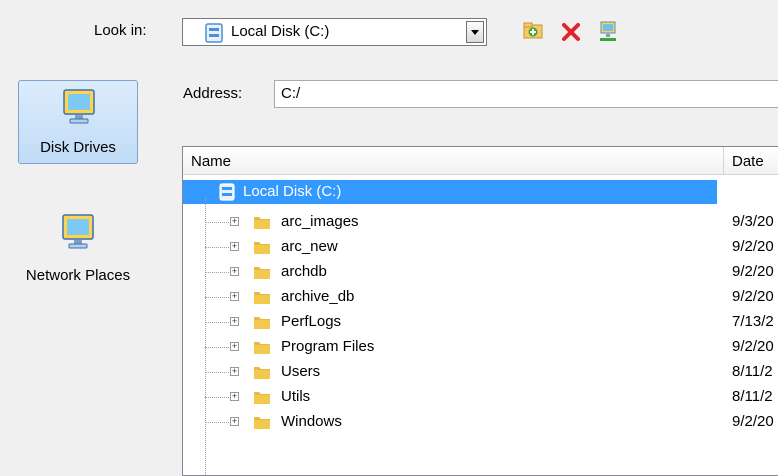  What do you see at coordinates (311, 321) in the screenshot?
I see `file-name: PerfLogs` at bounding box center [311, 321].